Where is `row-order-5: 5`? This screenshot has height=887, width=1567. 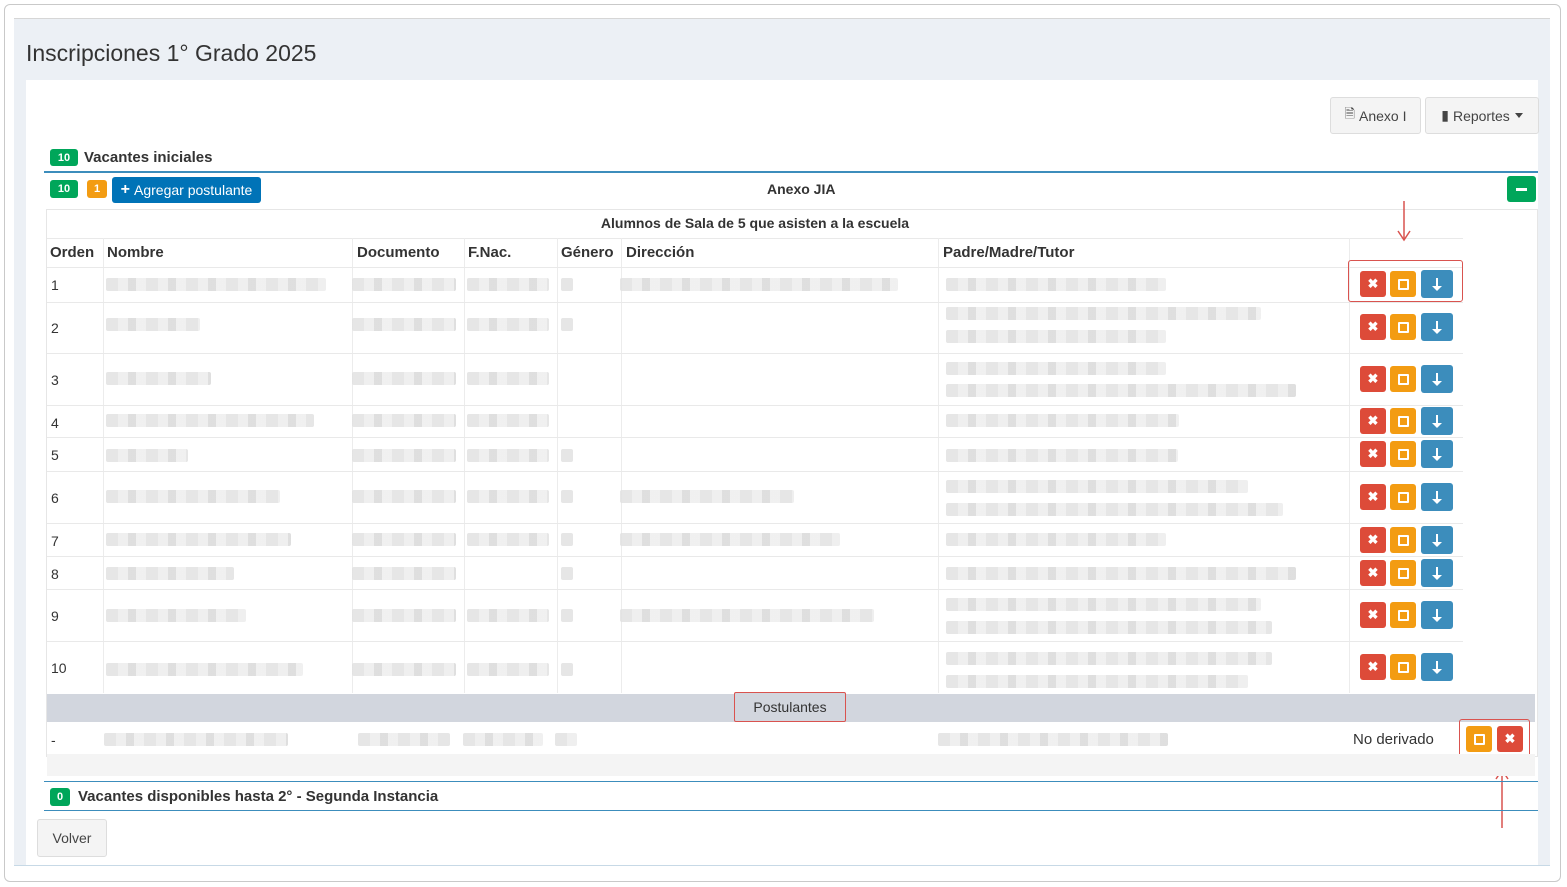 row-order-5: 5 is located at coordinates (55, 455).